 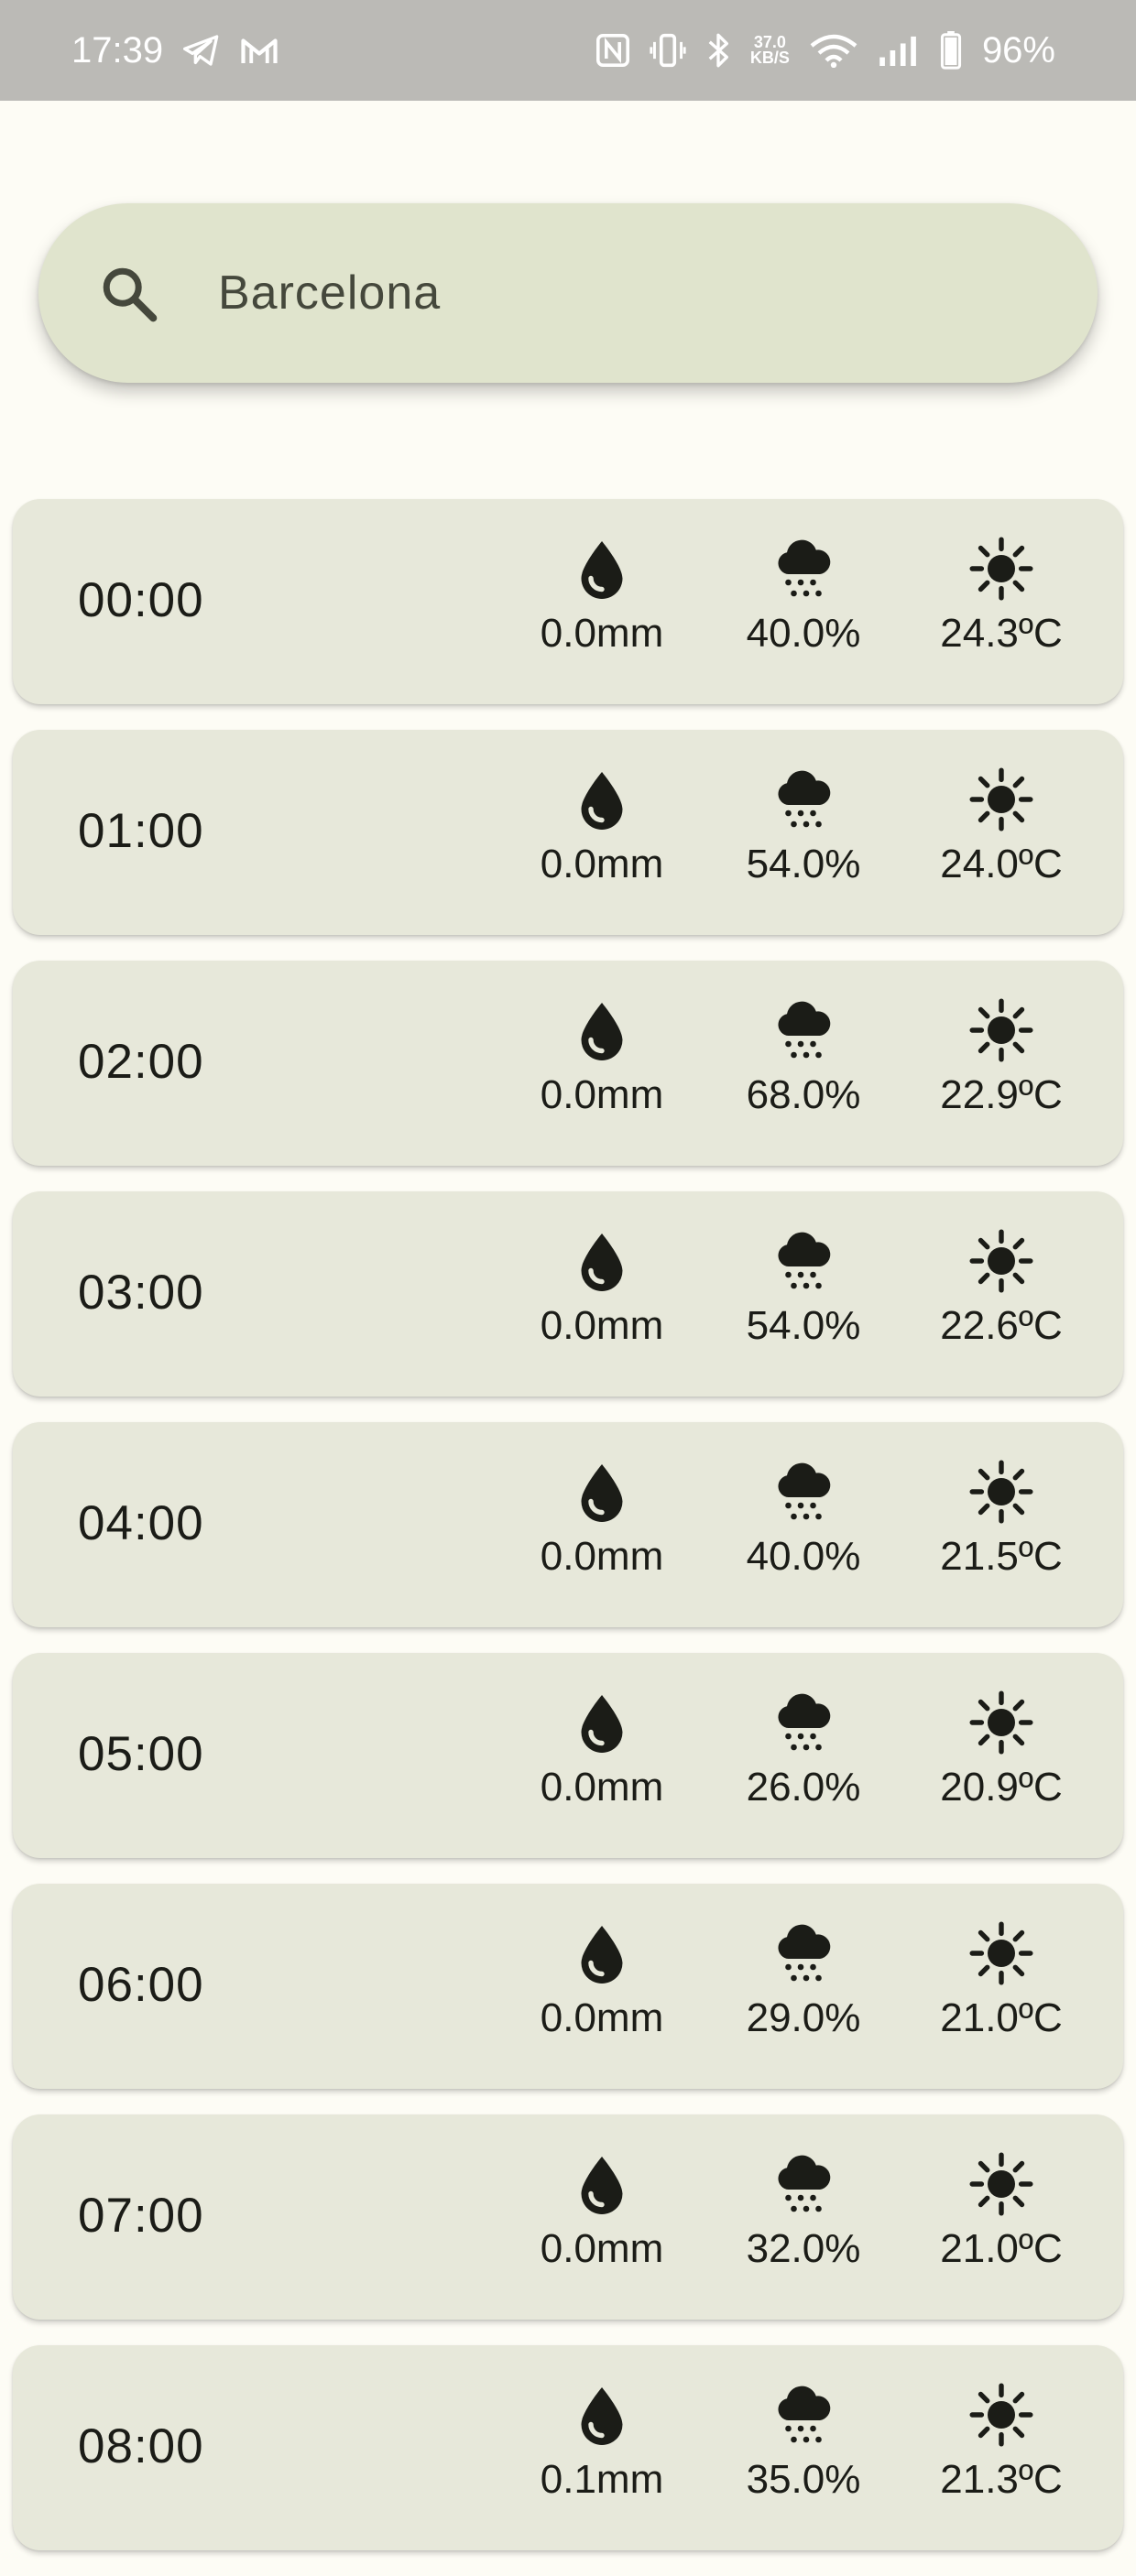 I want to click on forecast-time: 03:00, so click(x=141, y=1293).